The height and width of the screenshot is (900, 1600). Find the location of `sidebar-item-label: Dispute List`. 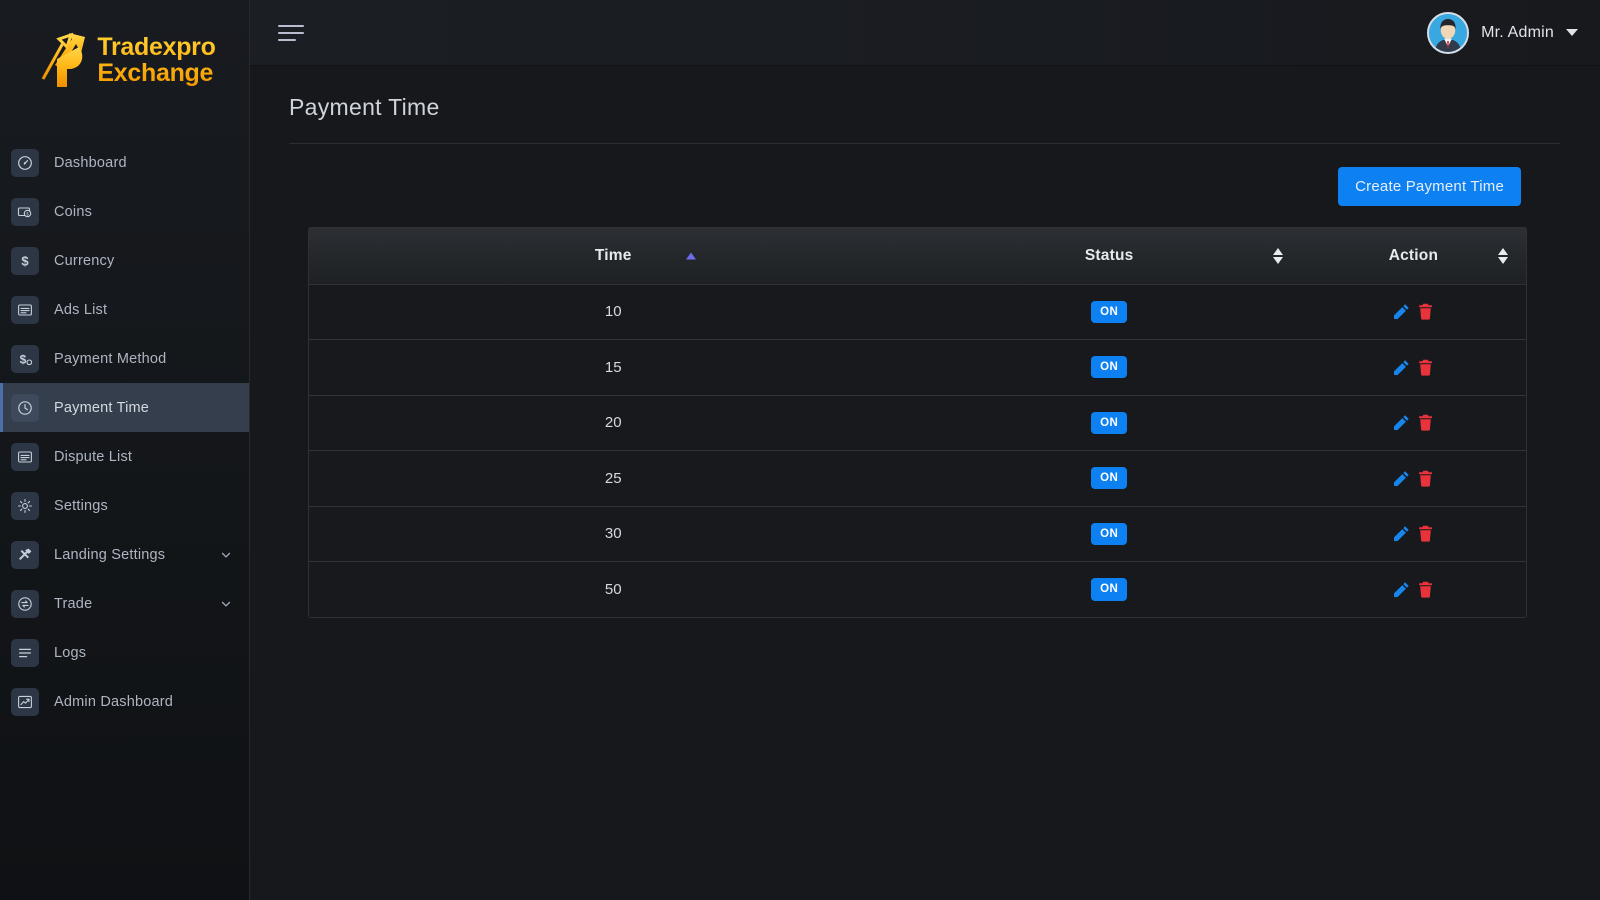

sidebar-item-label: Dispute List is located at coordinates (93, 456).